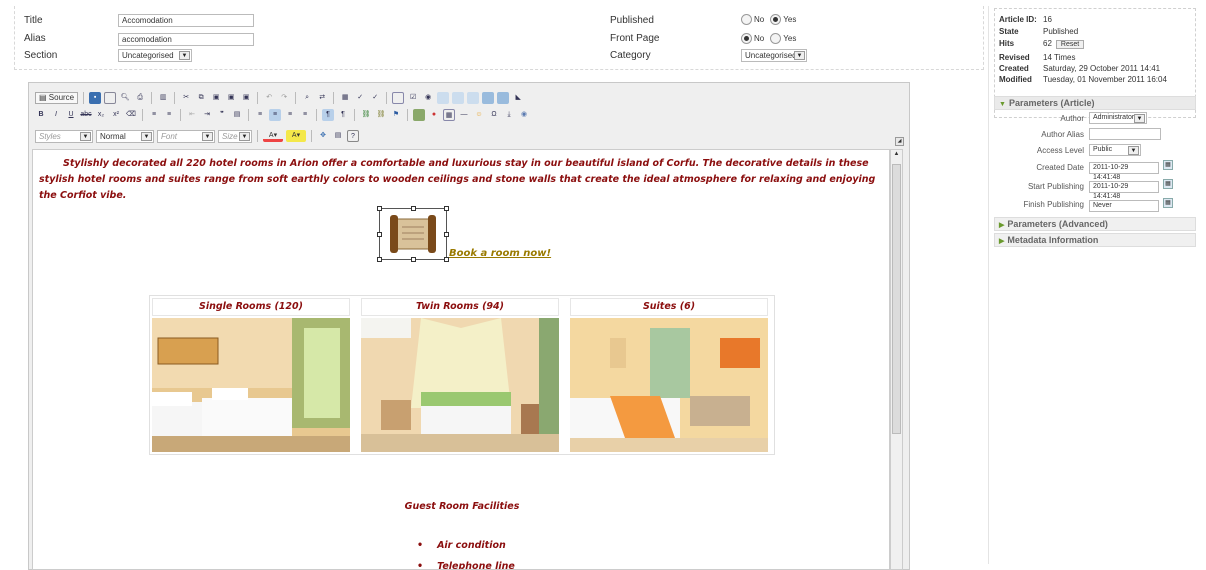 The height and width of the screenshot is (570, 1206). What do you see at coordinates (163, 98) in the screenshot?
I see `templates-icon: ▥` at bounding box center [163, 98].